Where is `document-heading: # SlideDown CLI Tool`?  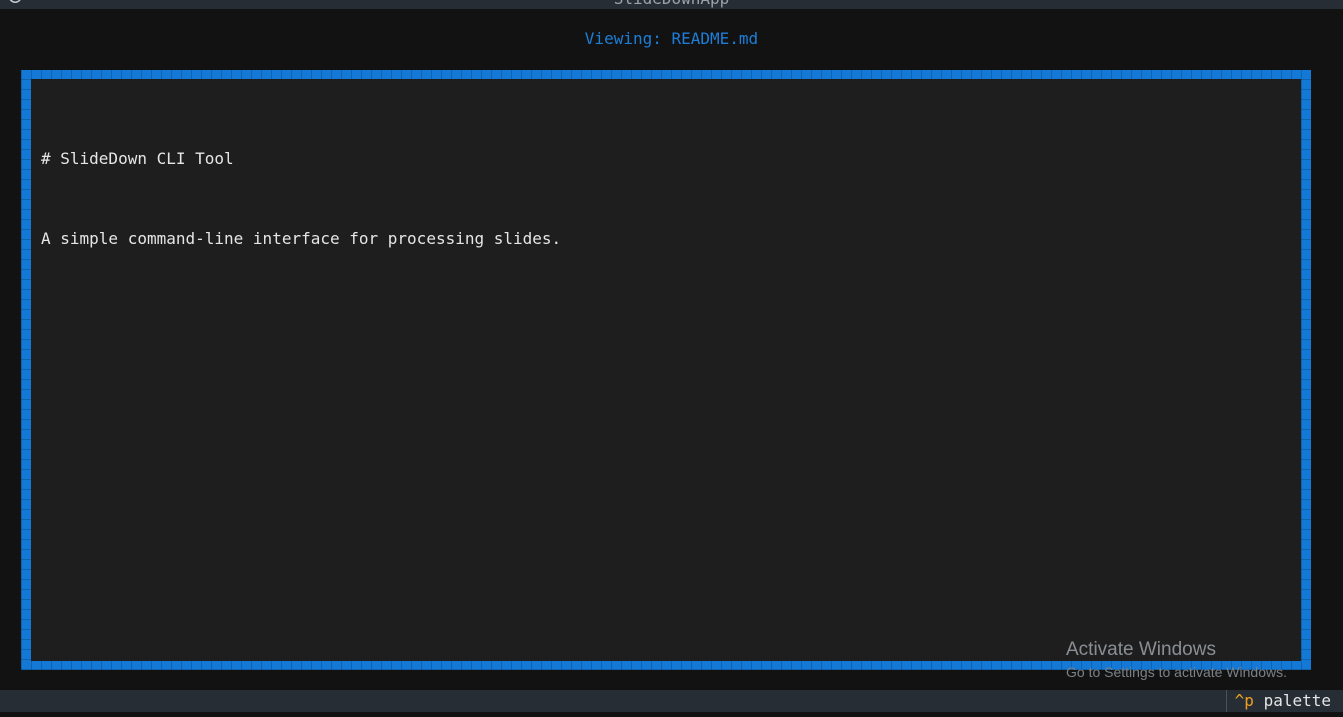 document-heading: # SlideDown CLI Tool is located at coordinates (137, 158).